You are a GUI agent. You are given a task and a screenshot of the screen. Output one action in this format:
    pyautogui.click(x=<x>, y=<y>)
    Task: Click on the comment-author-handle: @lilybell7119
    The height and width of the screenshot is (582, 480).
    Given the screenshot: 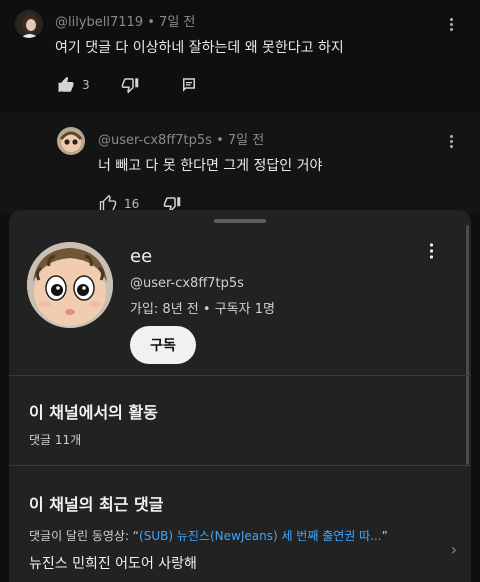 What is the action you would take?
    pyautogui.click(x=99, y=22)
    